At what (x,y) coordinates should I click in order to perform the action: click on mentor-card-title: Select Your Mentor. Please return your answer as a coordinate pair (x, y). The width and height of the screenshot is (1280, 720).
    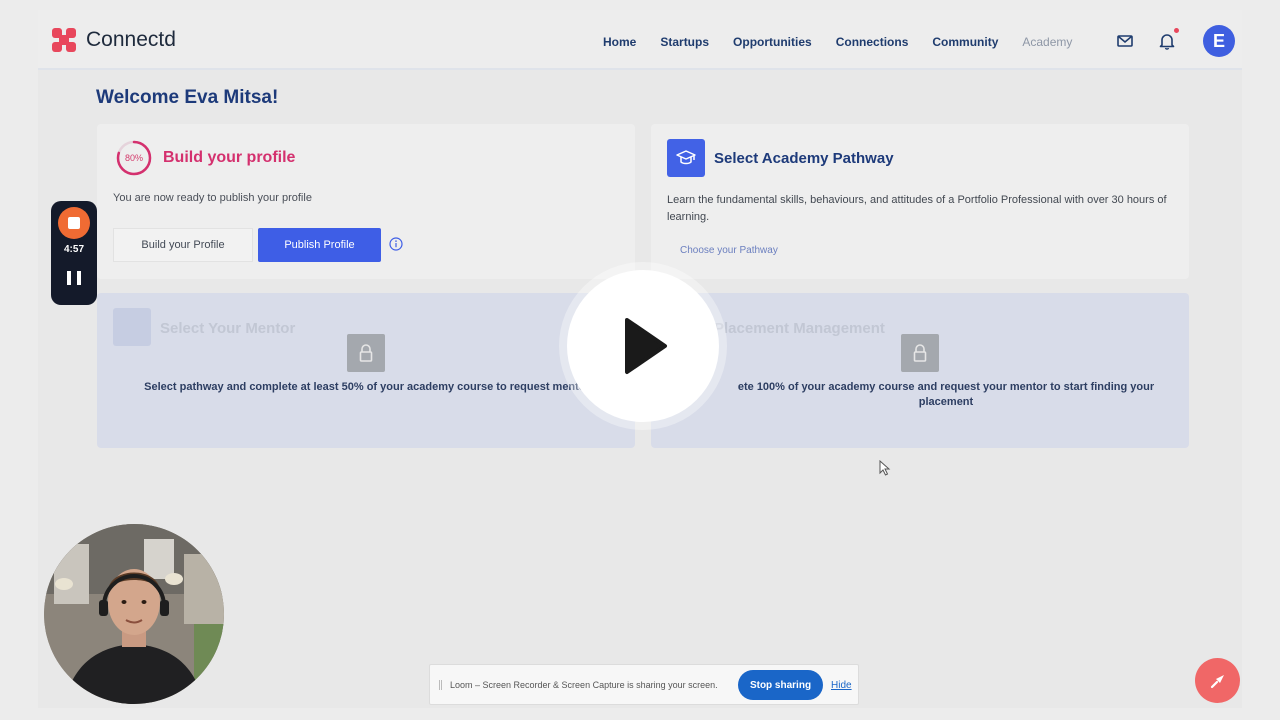
    Looking at the image, I should click on (228, 328).